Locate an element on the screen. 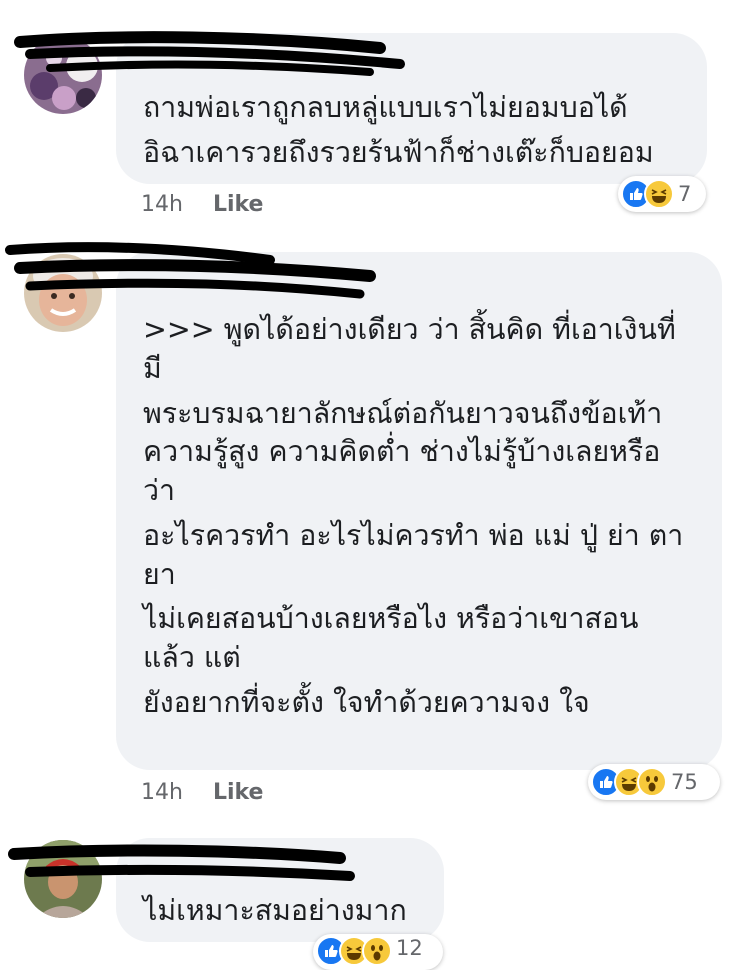  comment-bubble: ไม่เหมาะสมอย่างมาก is located at coordinates (280, 890).